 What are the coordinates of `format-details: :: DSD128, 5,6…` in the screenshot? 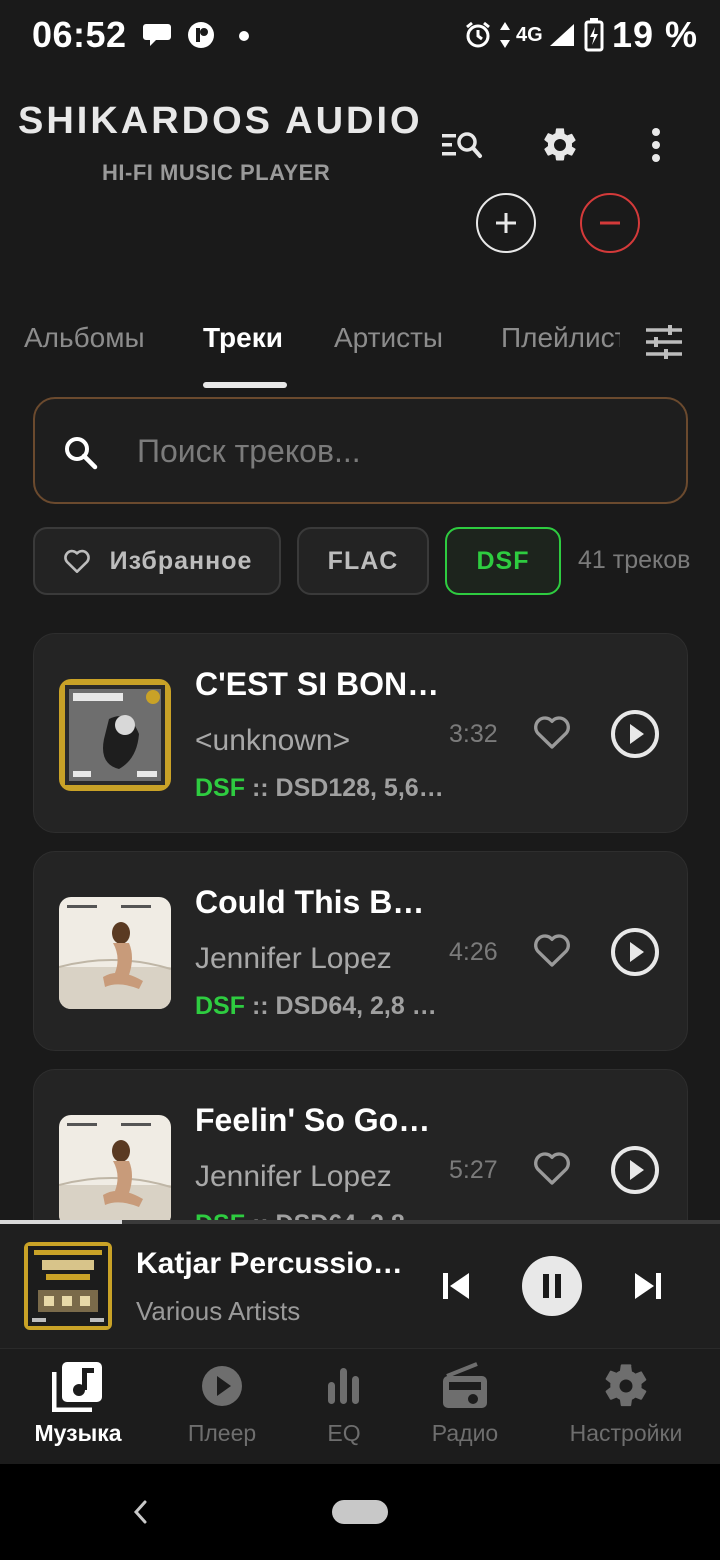 It's located at (347, 788).